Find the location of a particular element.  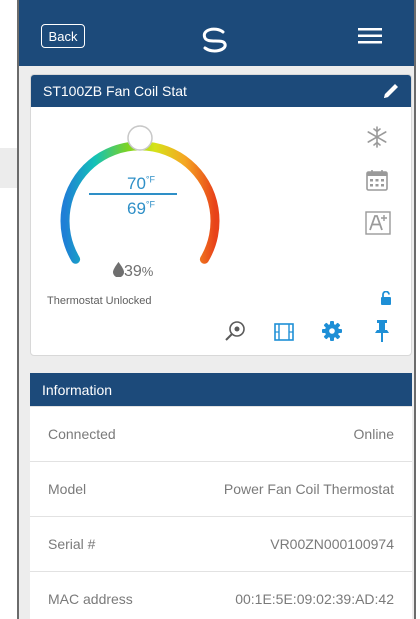

info-label: Model is located at coordinates (67, 489).